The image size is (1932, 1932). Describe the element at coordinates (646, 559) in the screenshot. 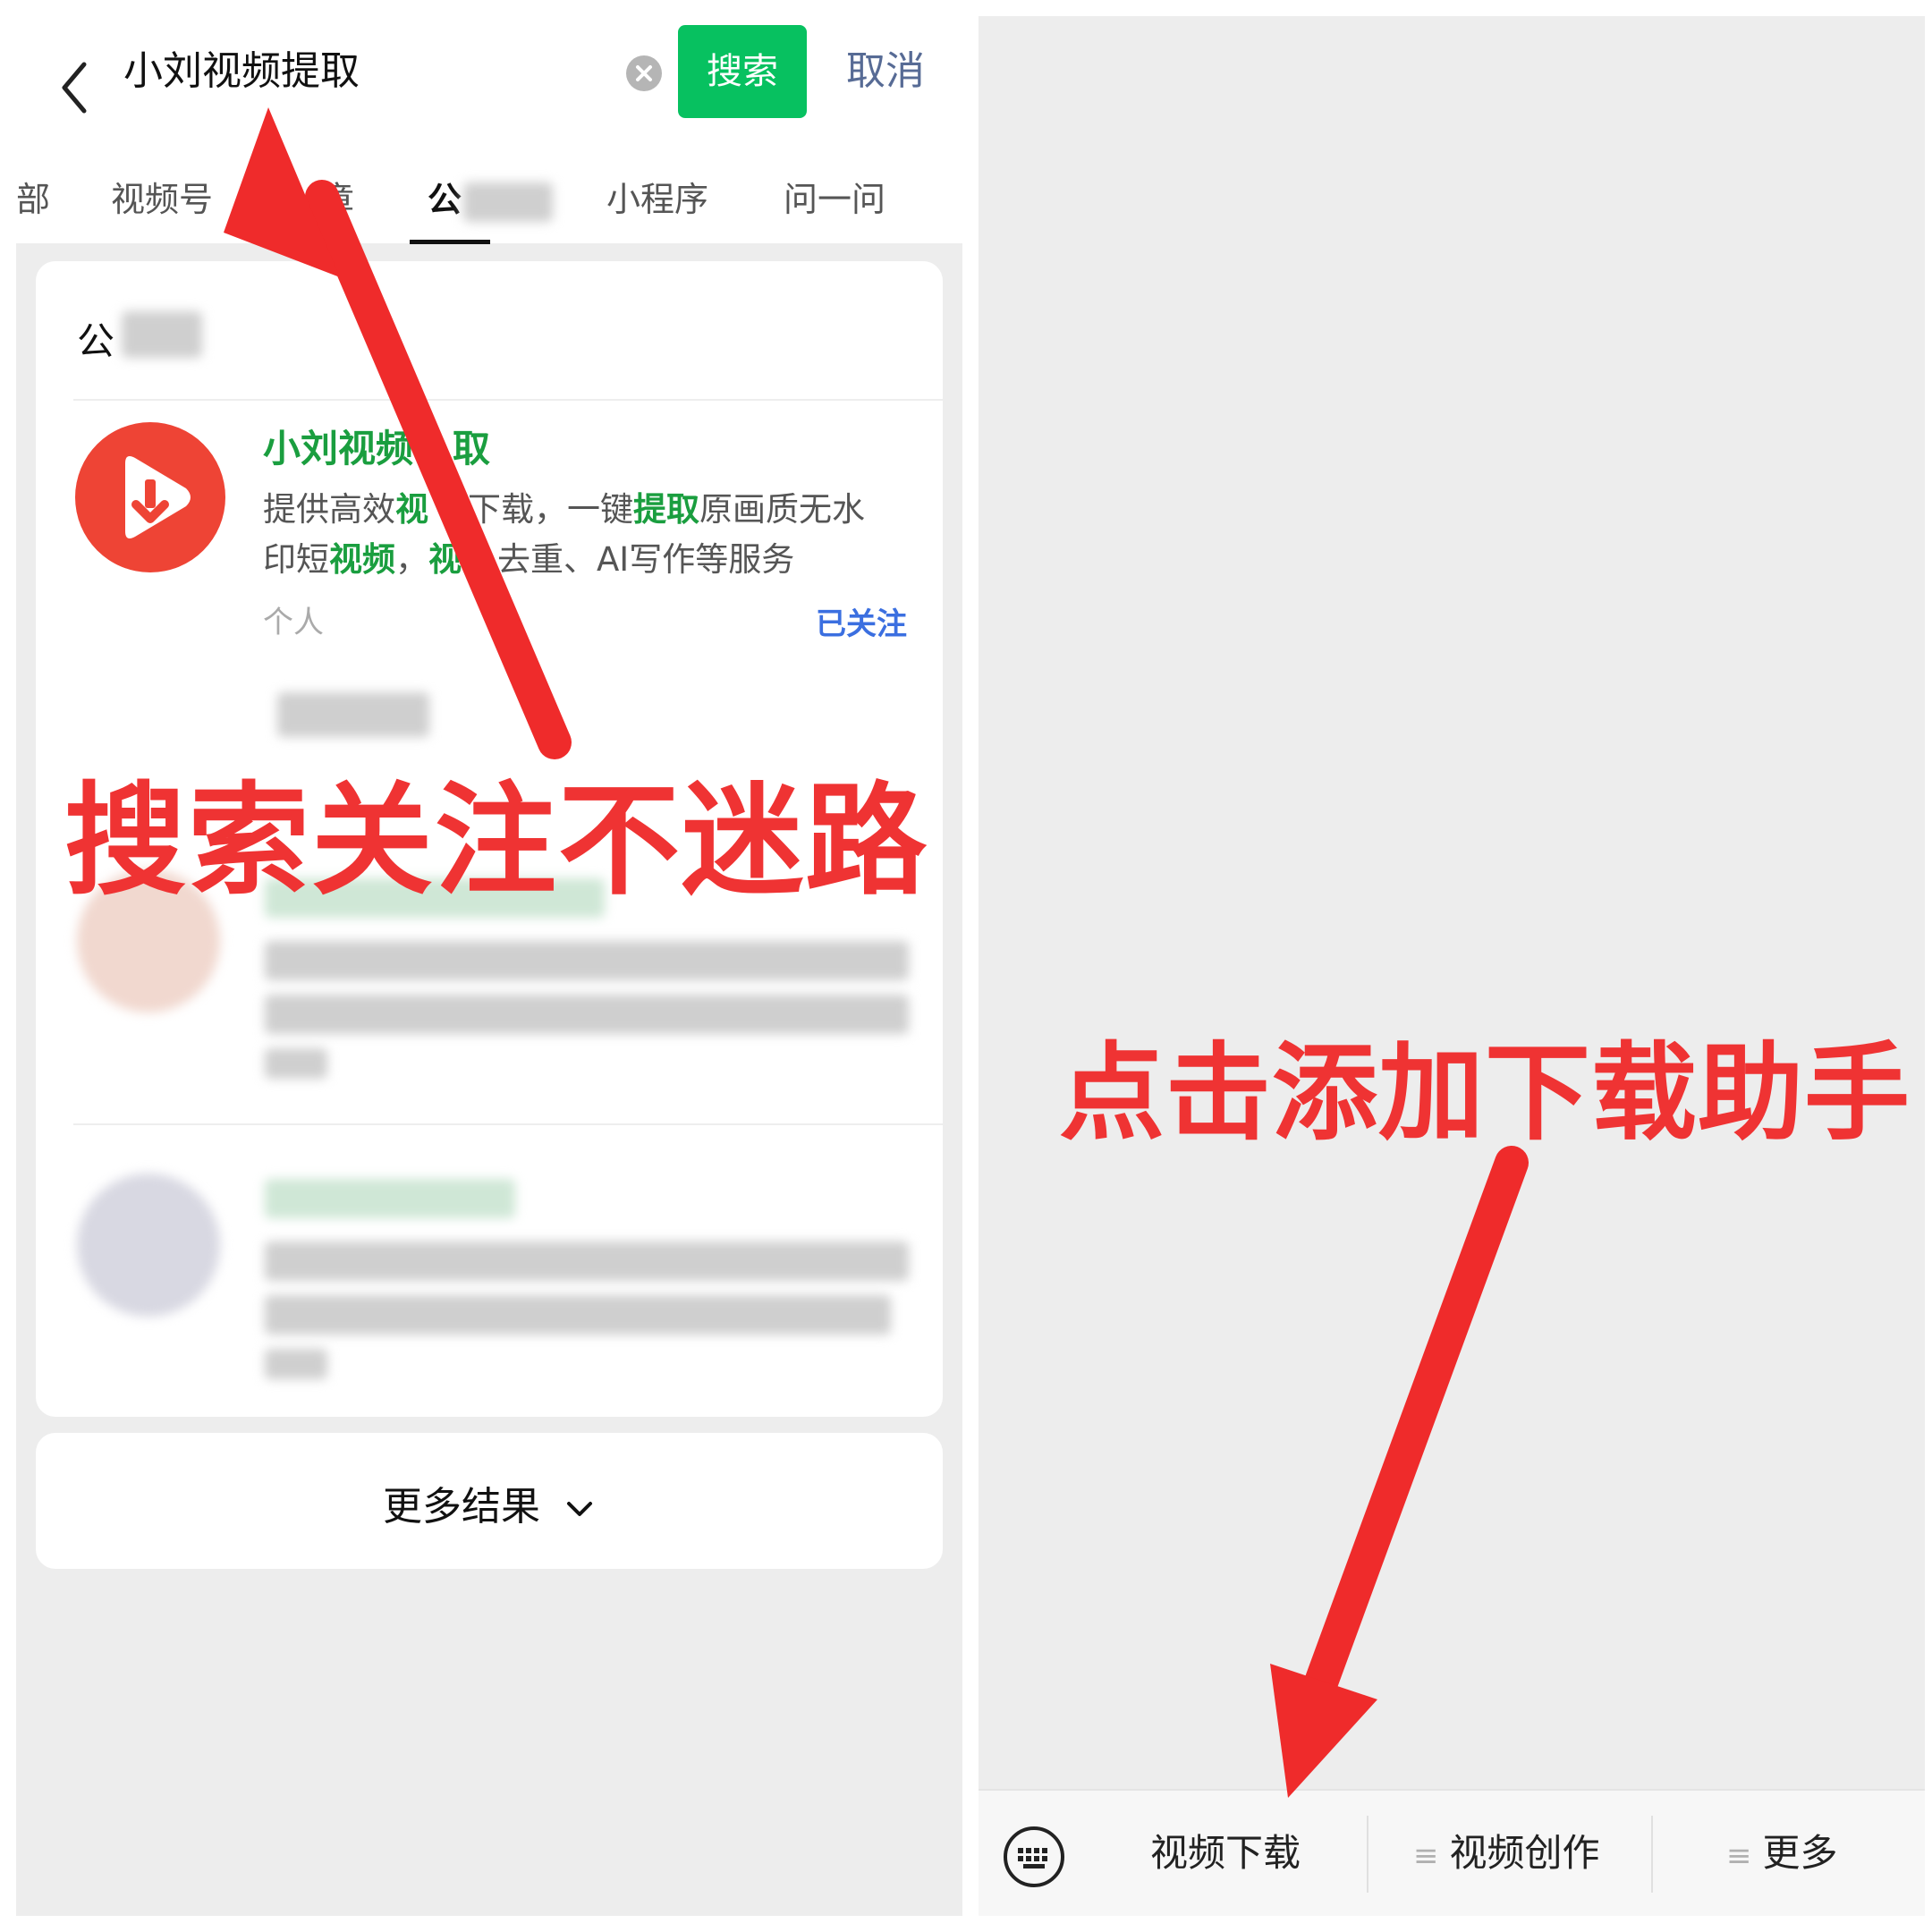

I see `desc-text: 去重、AI写作等服务` at that location.